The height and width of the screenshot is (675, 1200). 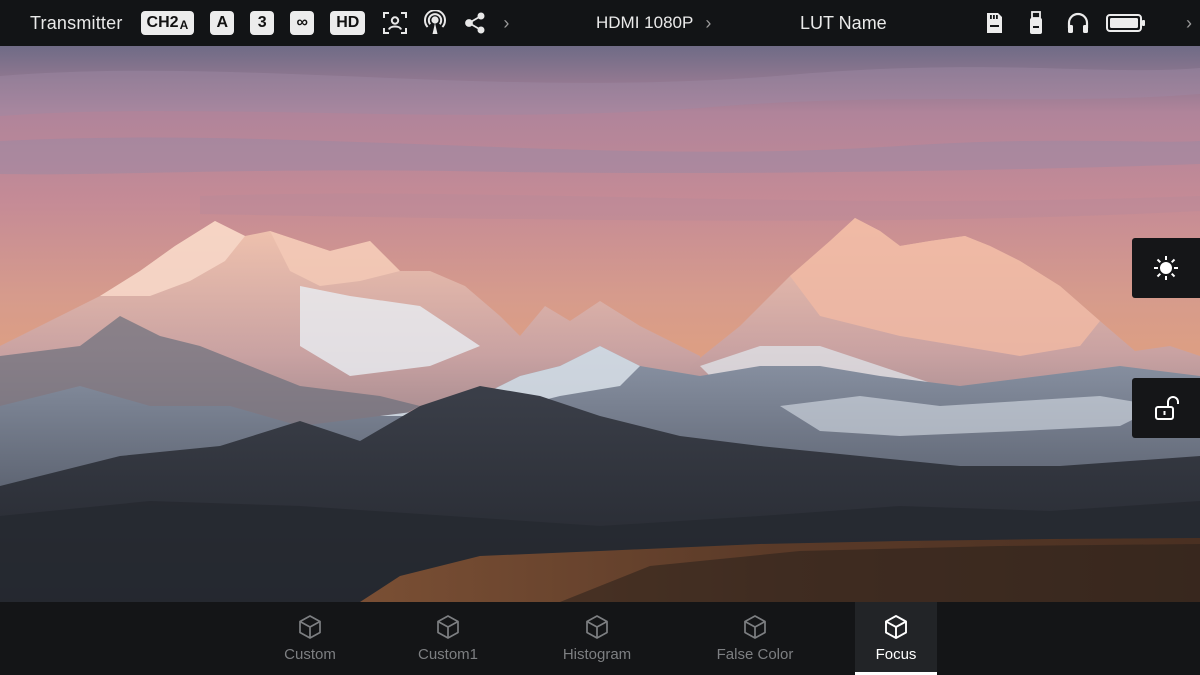 What do you see at coordinates (755, 654) in the screenshot?
I see `tab-false-color-label: False Color` at bounding box center [755, 654].